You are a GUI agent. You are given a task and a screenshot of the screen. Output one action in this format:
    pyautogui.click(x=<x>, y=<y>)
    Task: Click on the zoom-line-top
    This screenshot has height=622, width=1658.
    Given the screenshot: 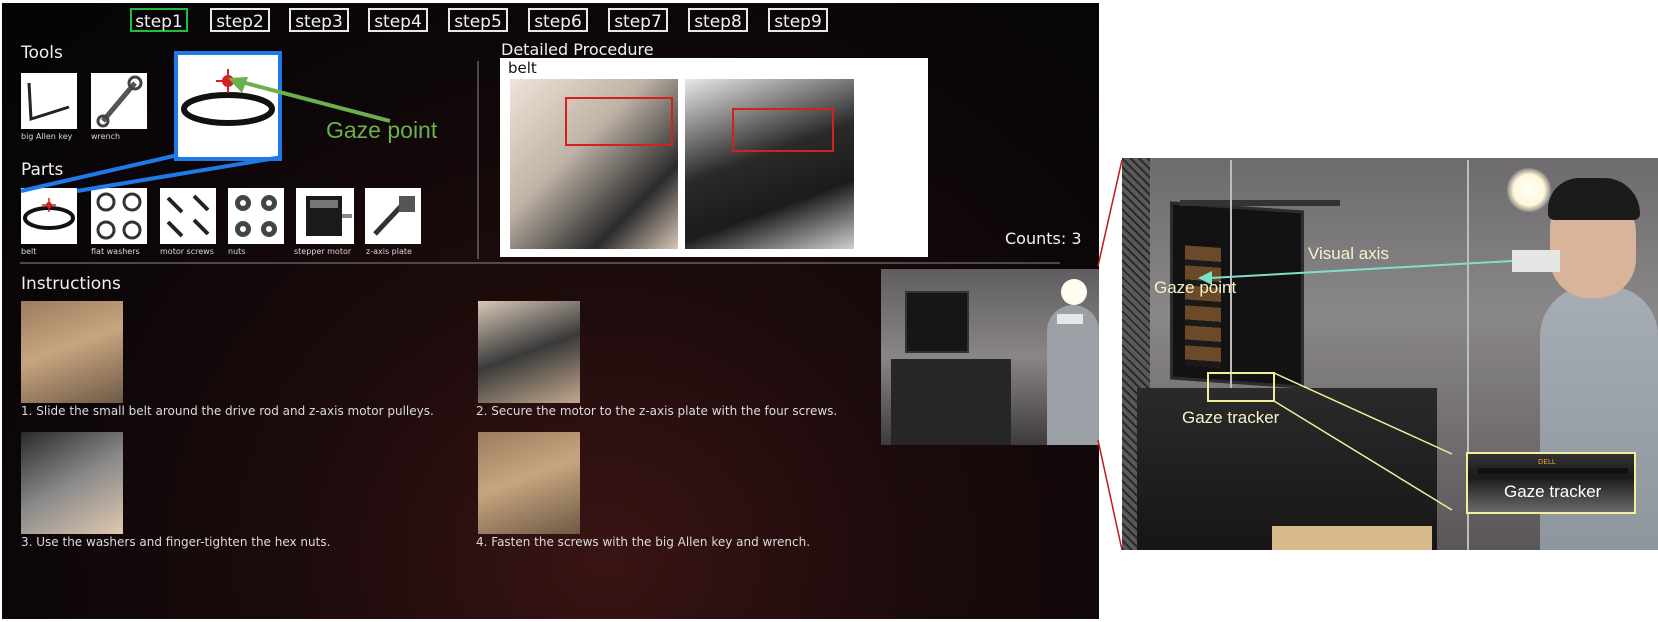 What is the action you would take?
    pyautogui.click(x=1110, y=213)
    